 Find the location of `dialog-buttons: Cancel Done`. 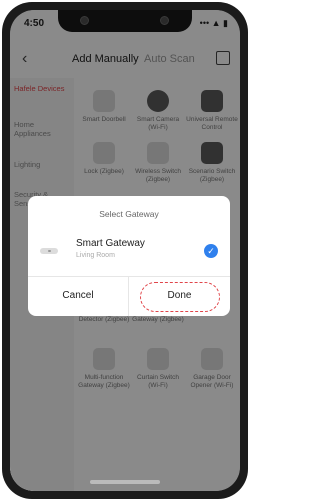

dialog-buttons: Cancel Done is located at coordinates (129, 296).